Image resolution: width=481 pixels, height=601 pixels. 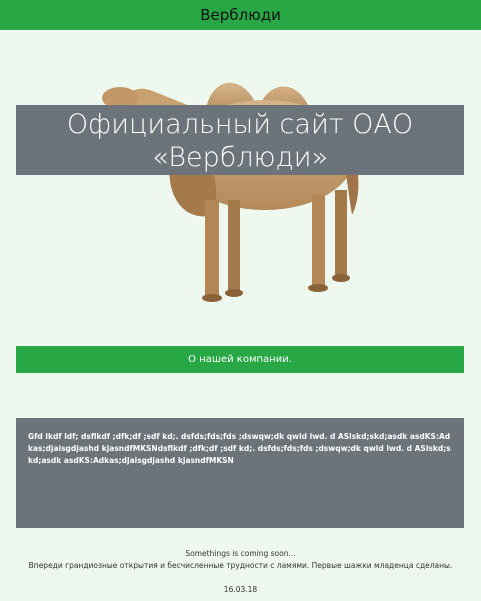 I want to click on about-label: О нашей компании., so click(x=240, y=359).